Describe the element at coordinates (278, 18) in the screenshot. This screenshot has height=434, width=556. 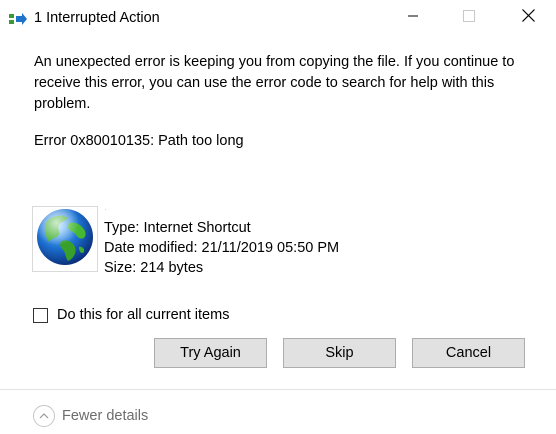
I see `title-bar: 1 Interrupted Action` at that location.